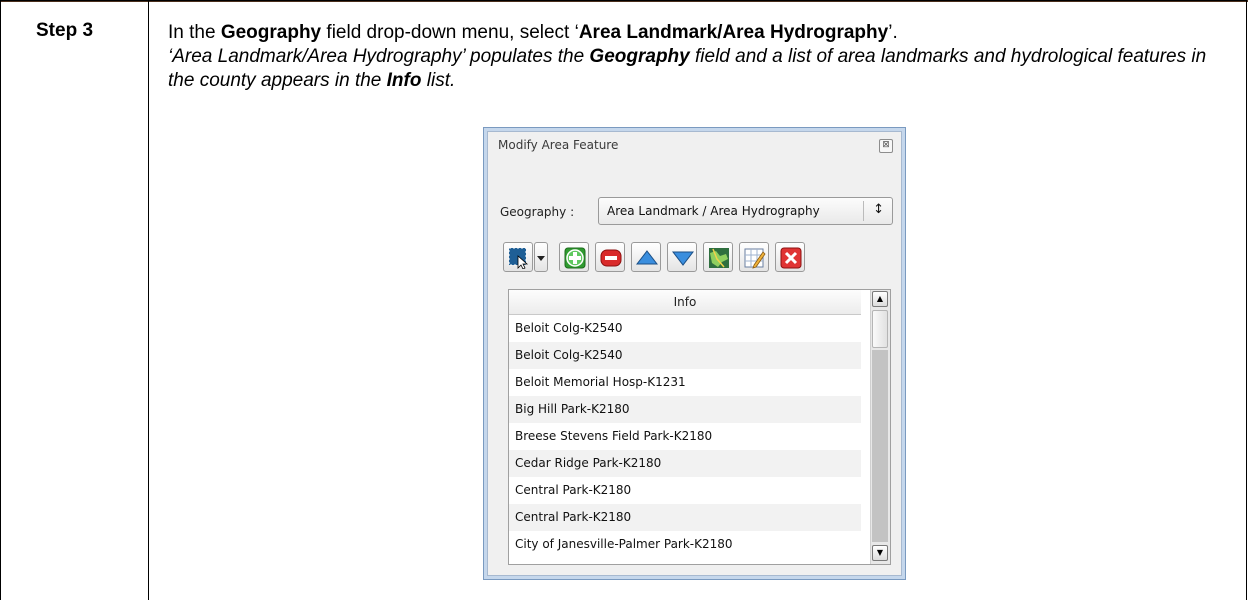 This screenshot has height=600, width=1248. What do you see at coordinates (194, 32) in the screenshot?
I see `text-run: In the` at bounding box center [194, 32].